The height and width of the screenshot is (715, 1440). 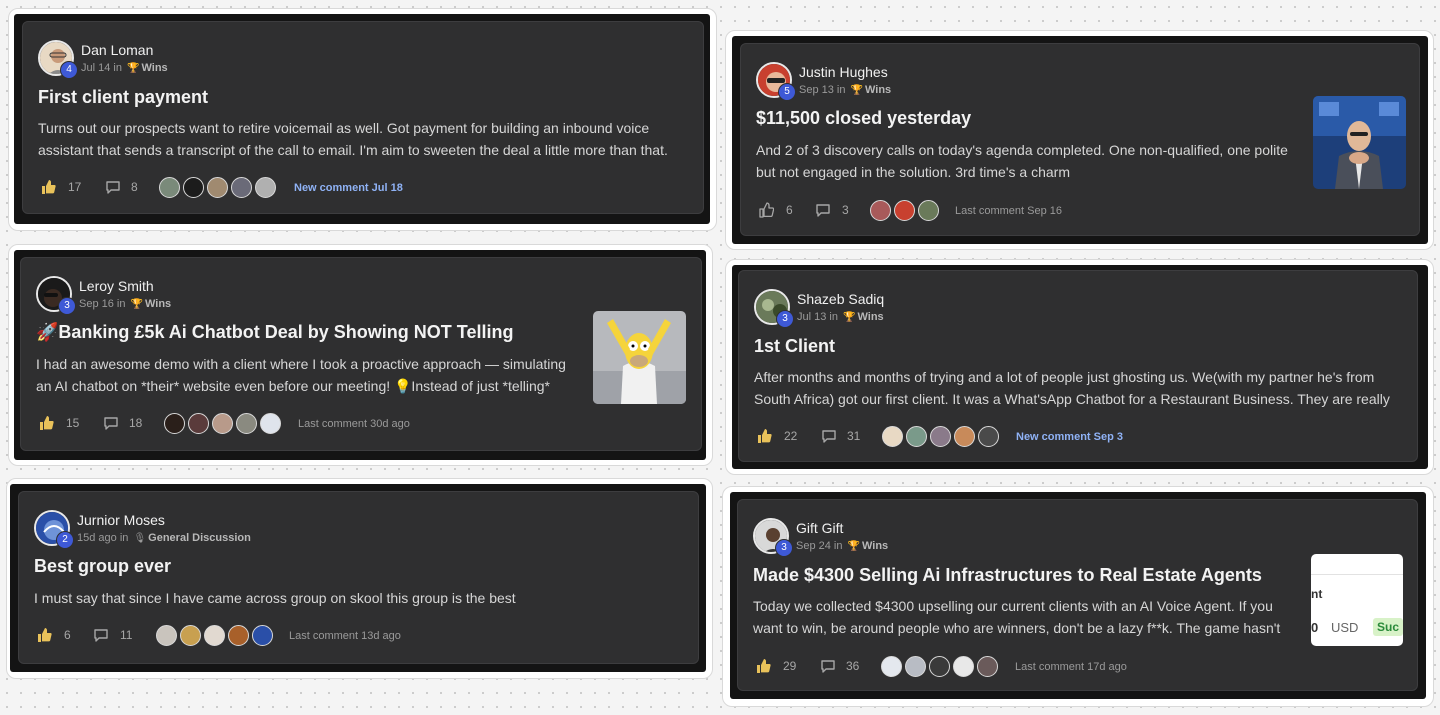 What do you see at coordinates (354, 424) in the screenshot?
I see `comment-status: Last comment 30d ago` at bounding box center [354, 424].